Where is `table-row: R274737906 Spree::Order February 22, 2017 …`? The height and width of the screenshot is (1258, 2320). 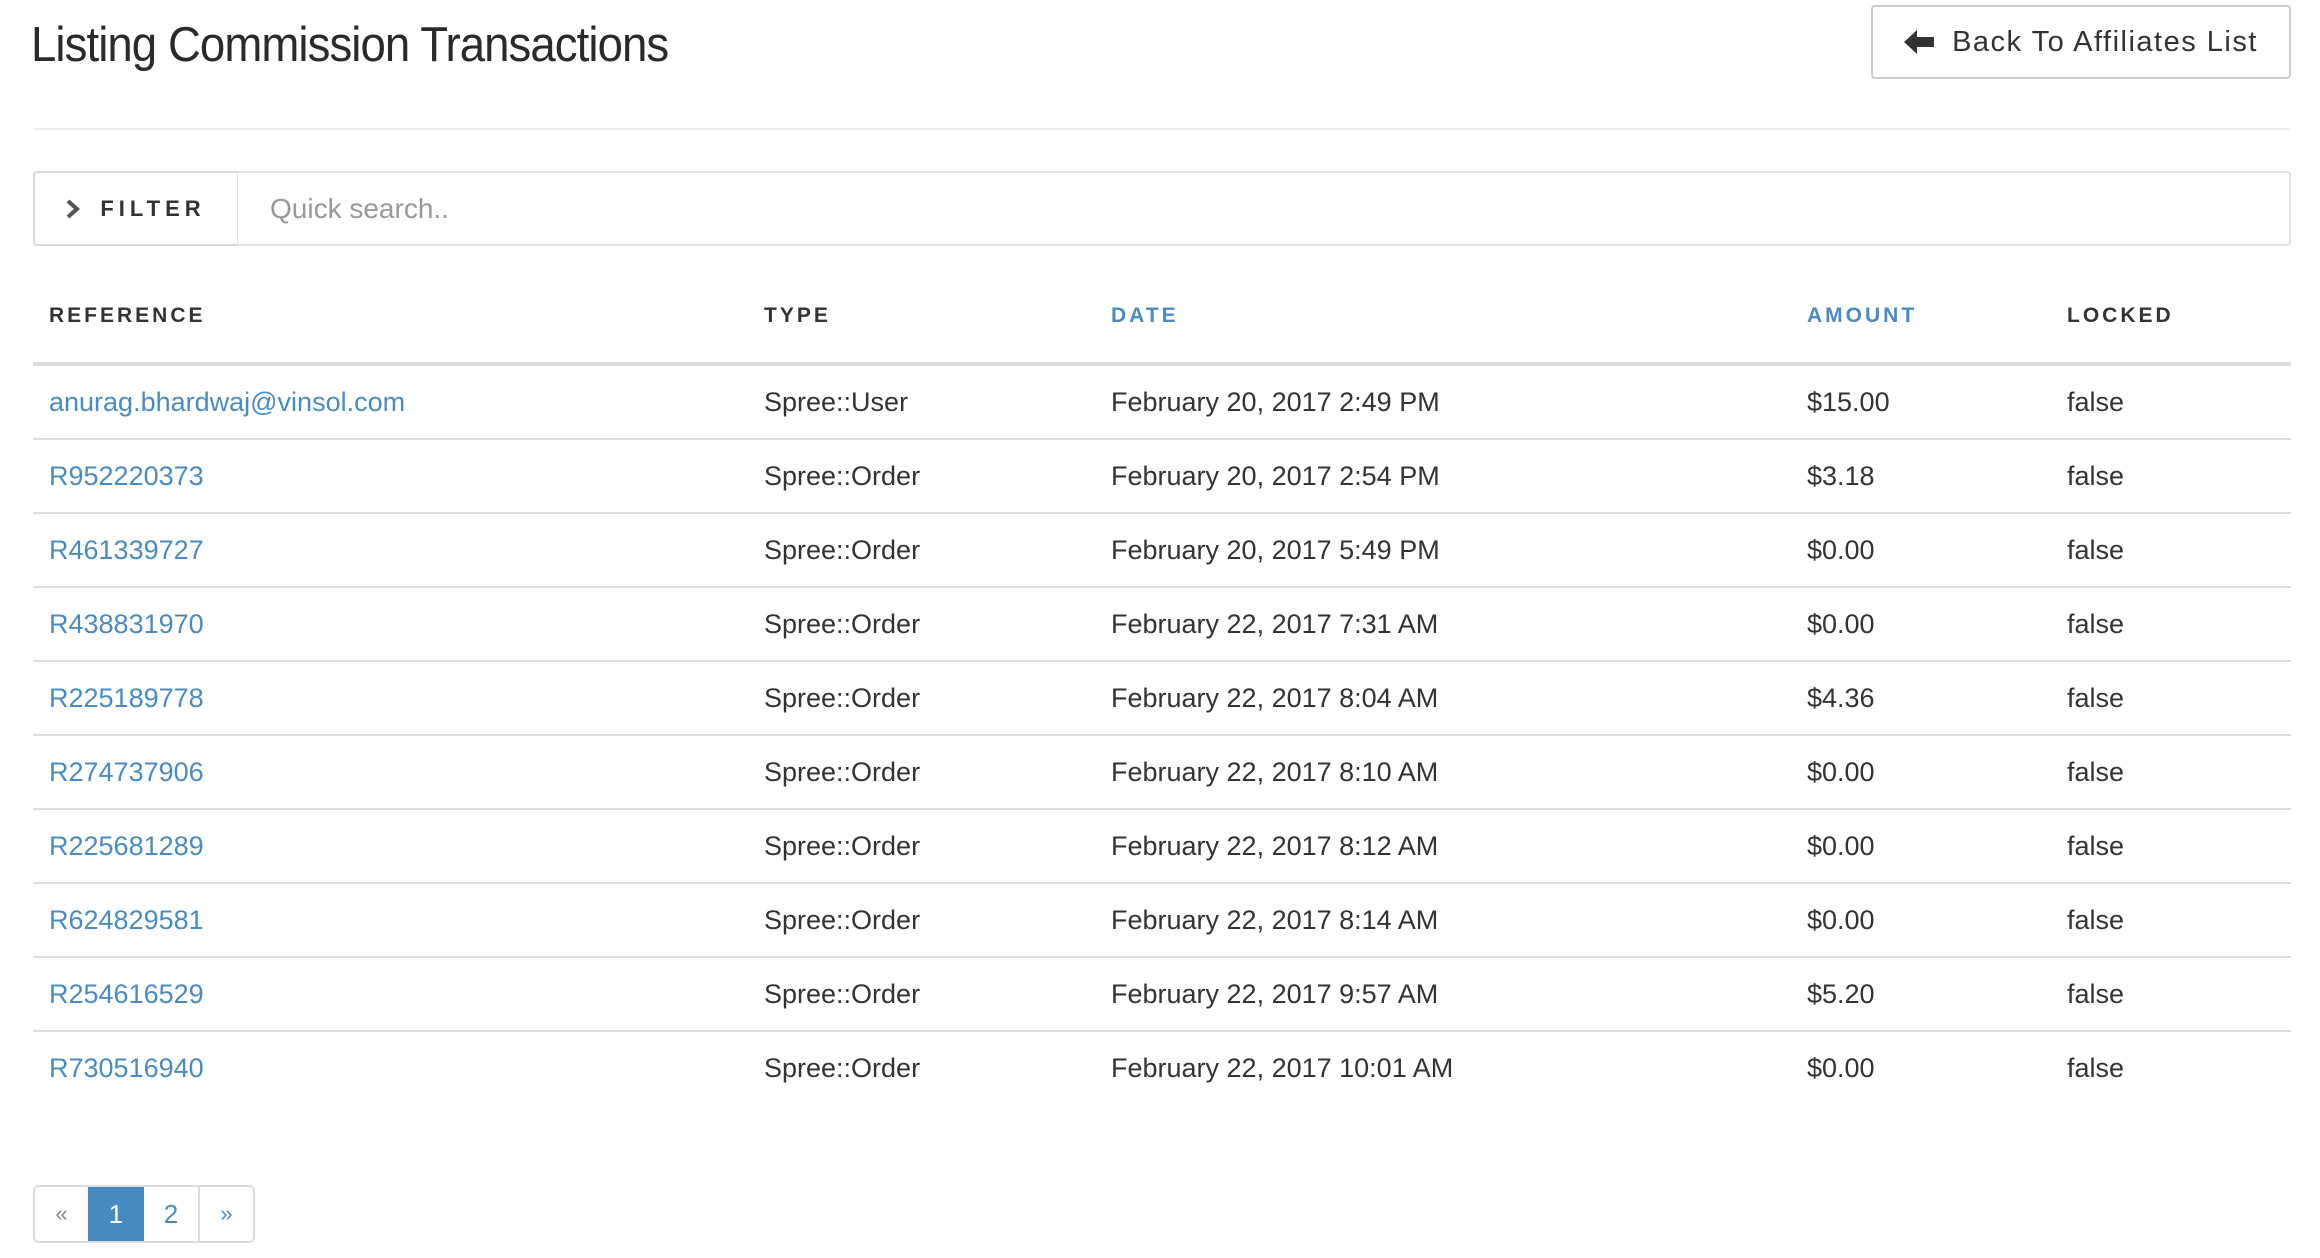 table-row: R274737906 Spree::Order February 22, 2017 … is located at coordinates (1162, 772).